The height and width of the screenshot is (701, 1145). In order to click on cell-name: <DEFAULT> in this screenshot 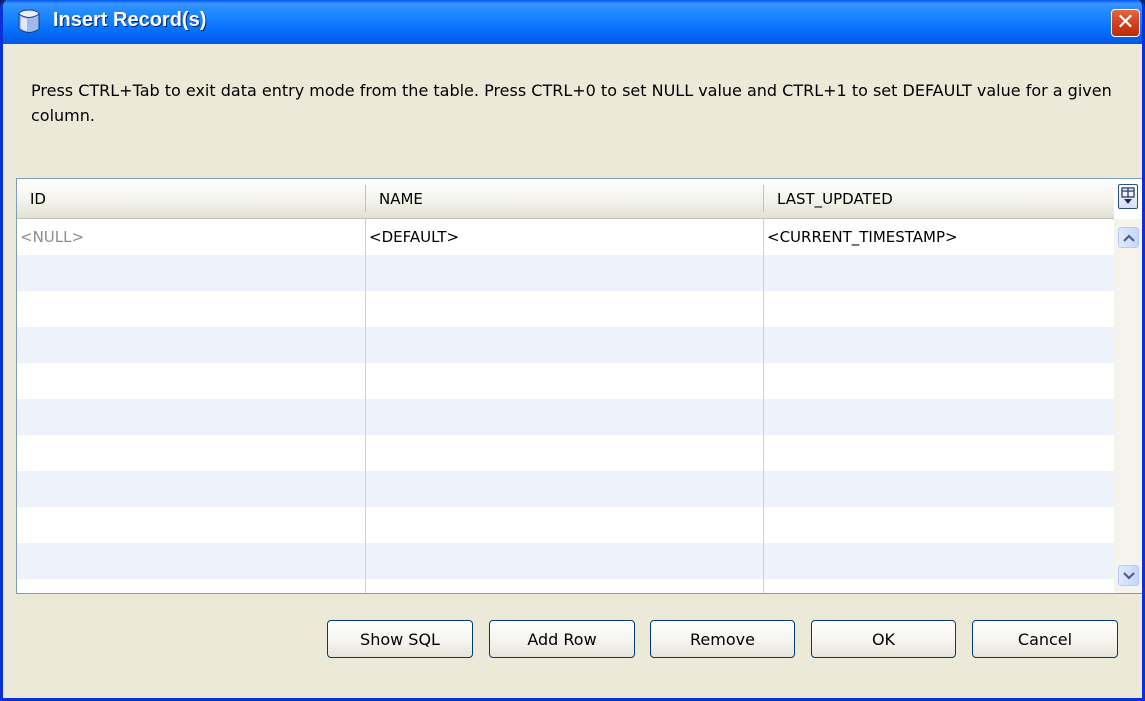, I will do `click(412, 237)`.